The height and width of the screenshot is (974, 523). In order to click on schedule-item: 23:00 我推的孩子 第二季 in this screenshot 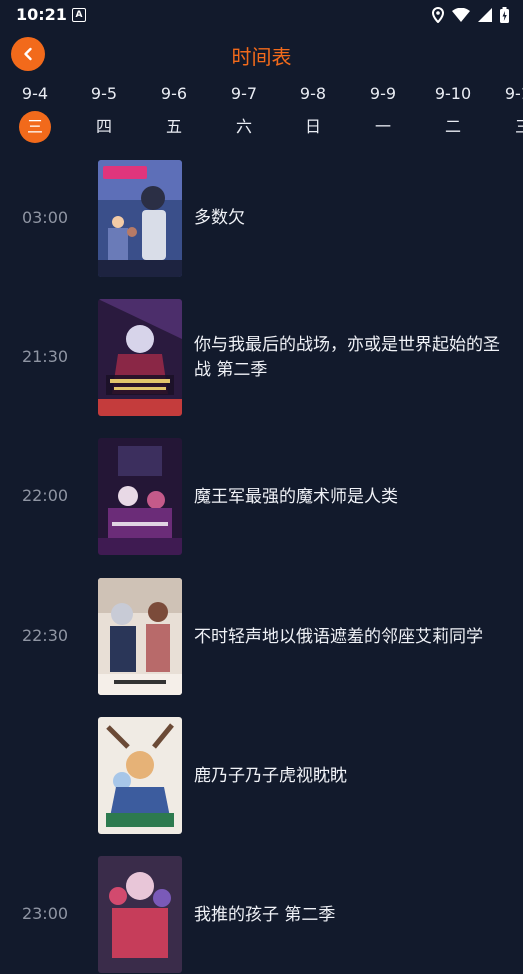, I will do `click(261, 915)`.